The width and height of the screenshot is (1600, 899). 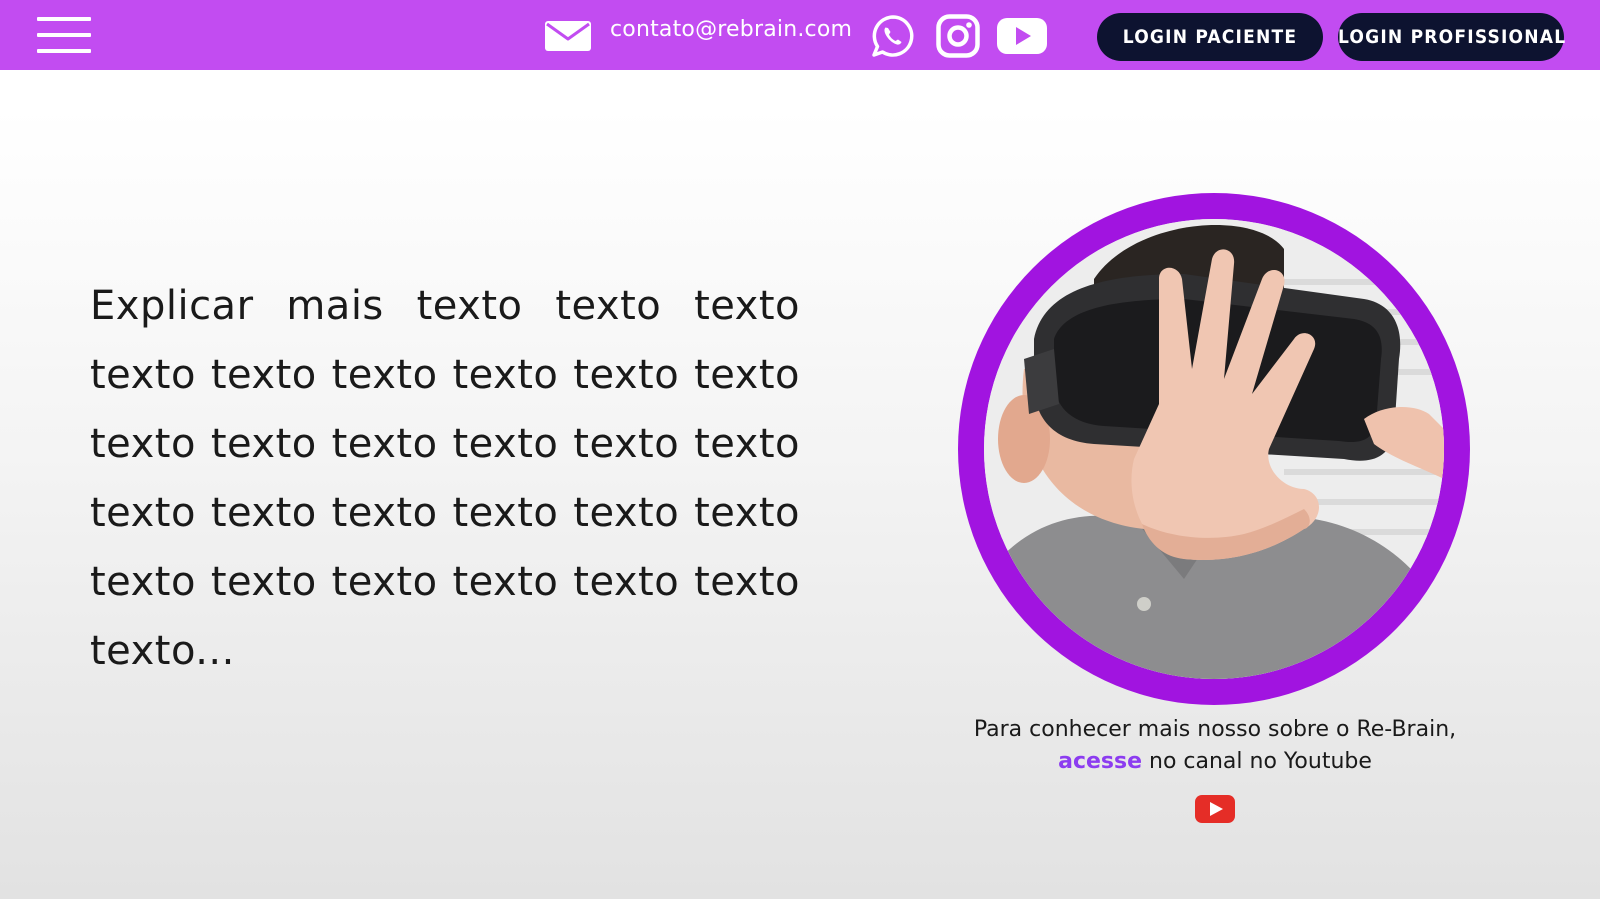 I want to click on login-patient-button: LOGIN PACIENTE, so click(x=1210, y=37).